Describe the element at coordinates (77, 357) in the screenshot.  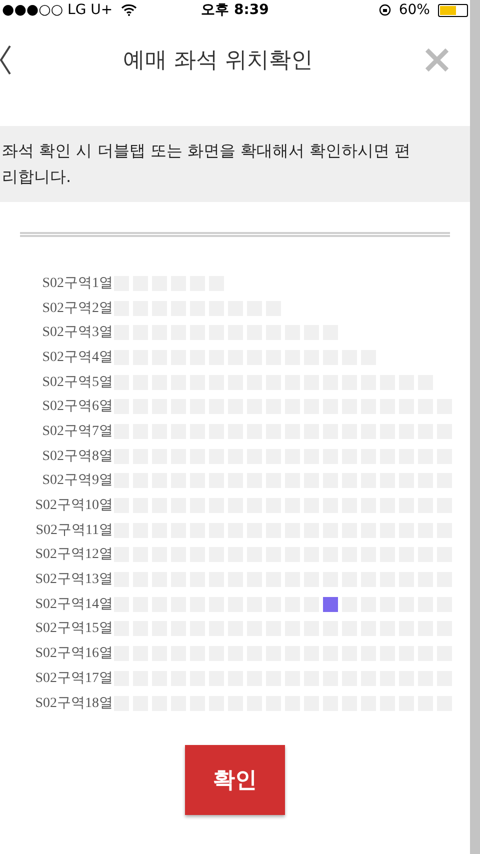
I see `row-label: S02구역4열` at that location.